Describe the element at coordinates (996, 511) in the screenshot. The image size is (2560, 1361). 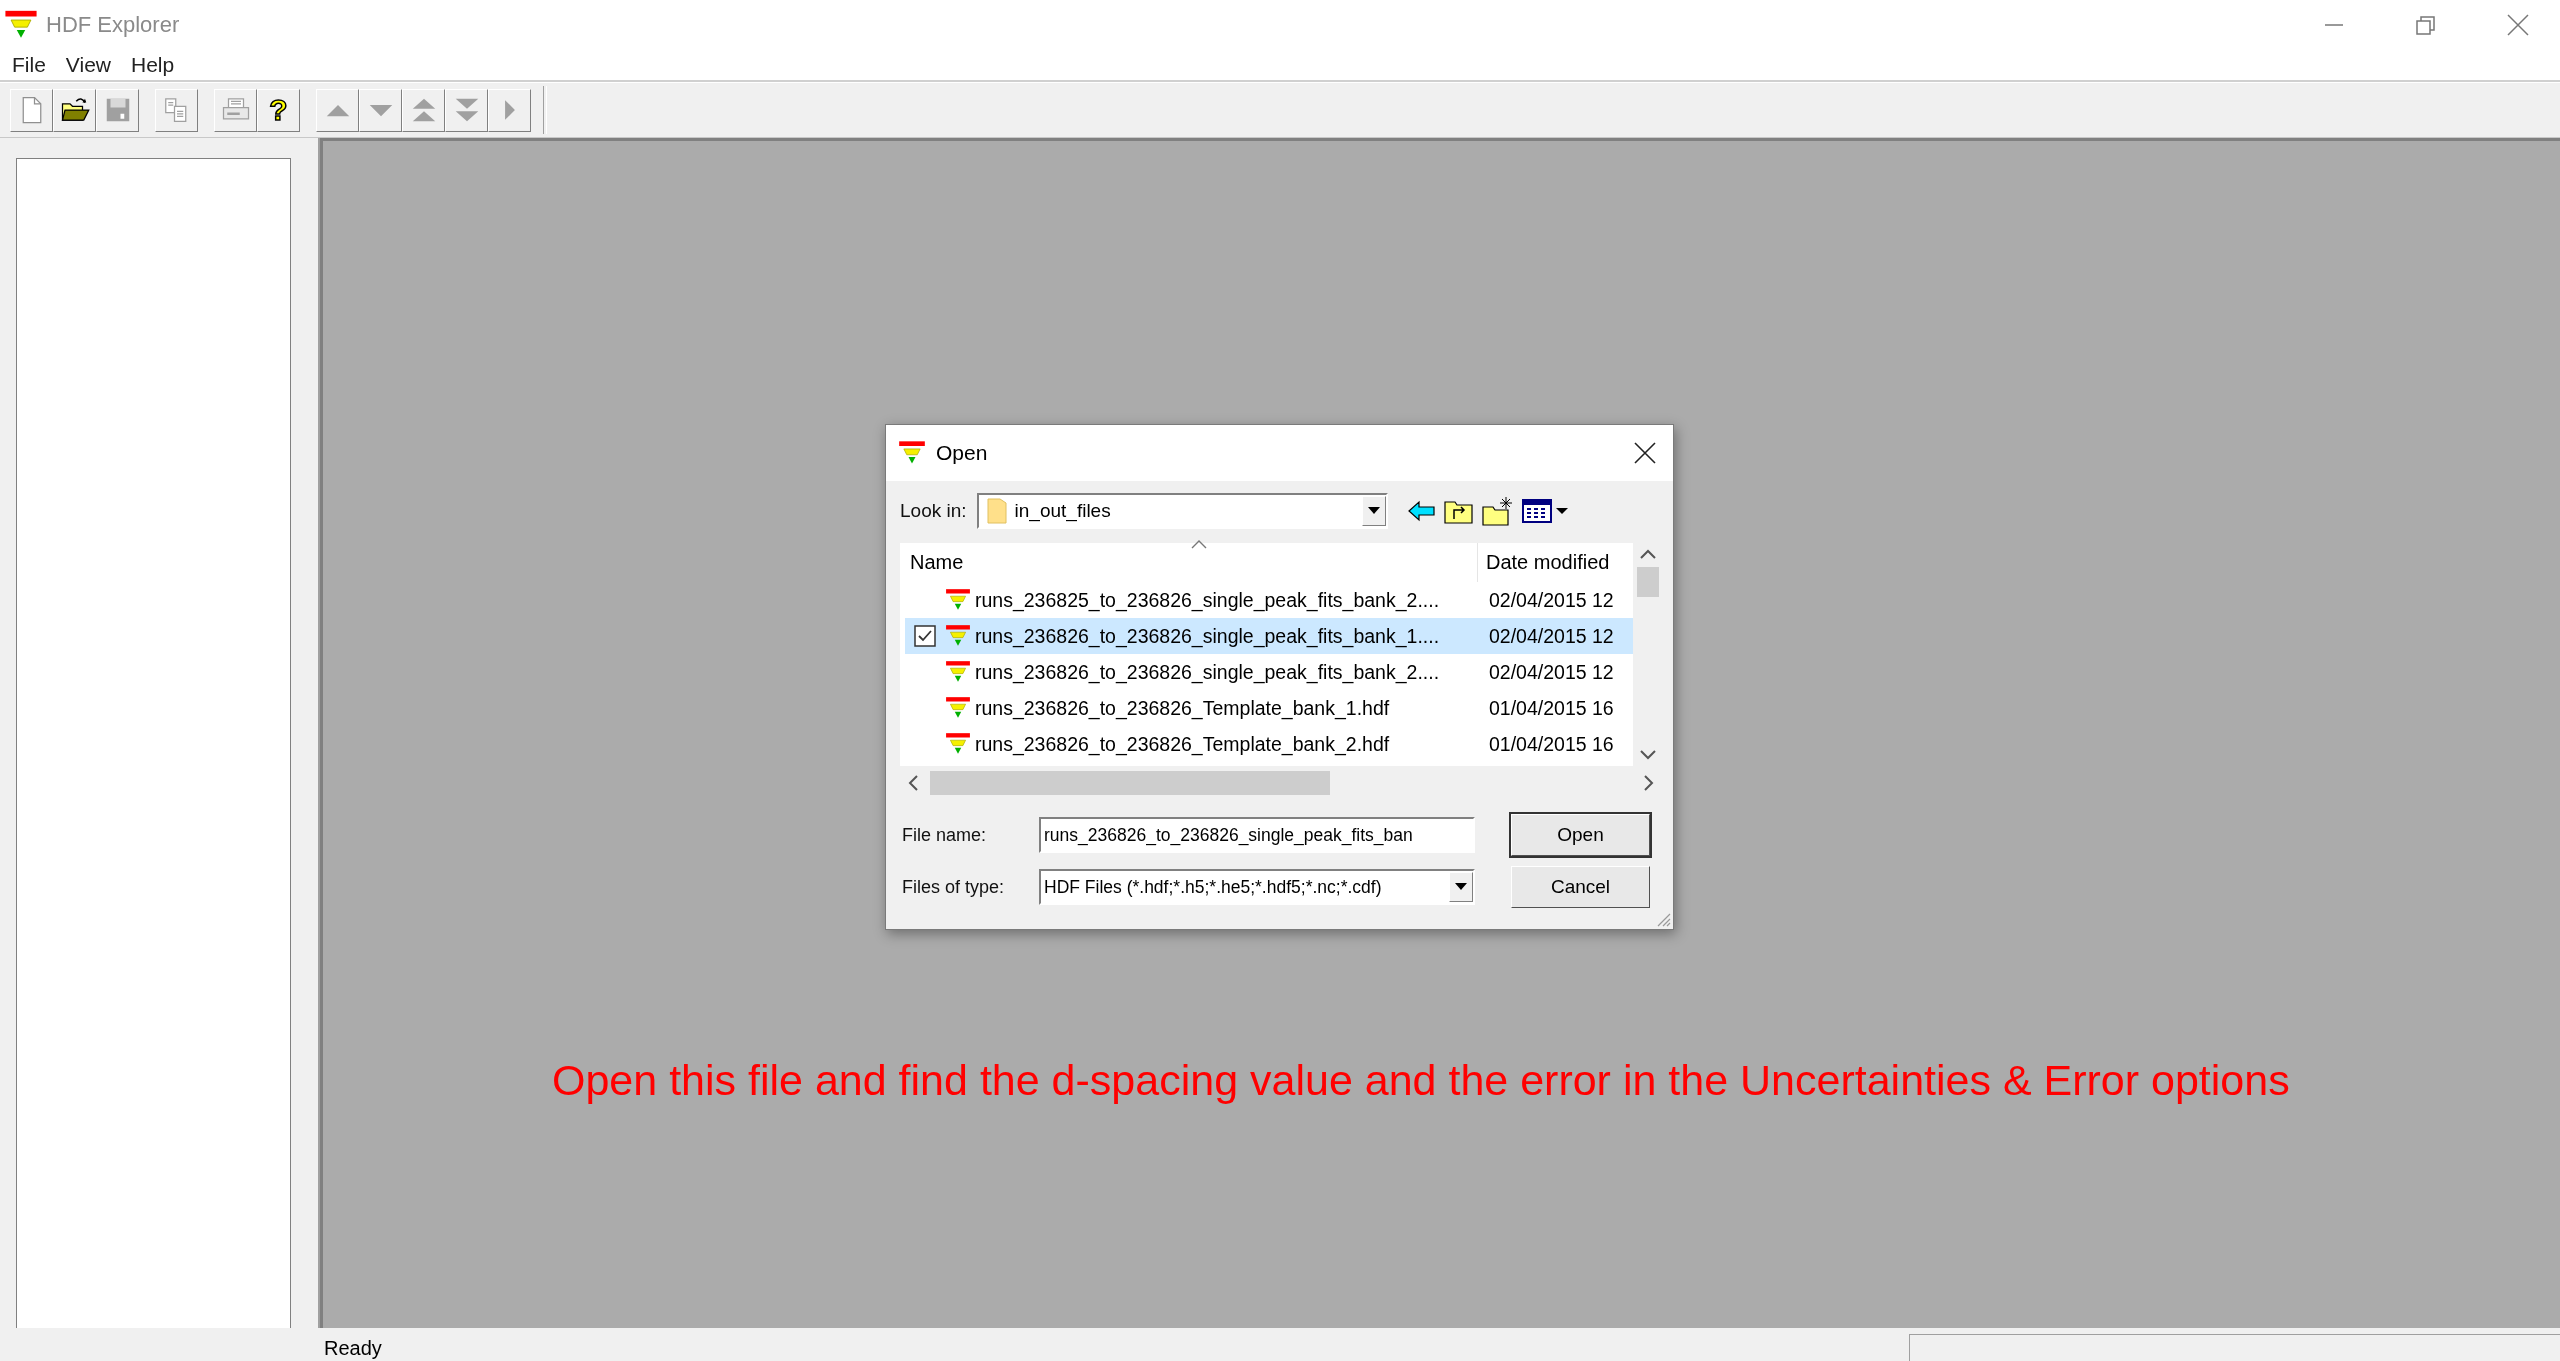
I see `folder-icon` at that location.